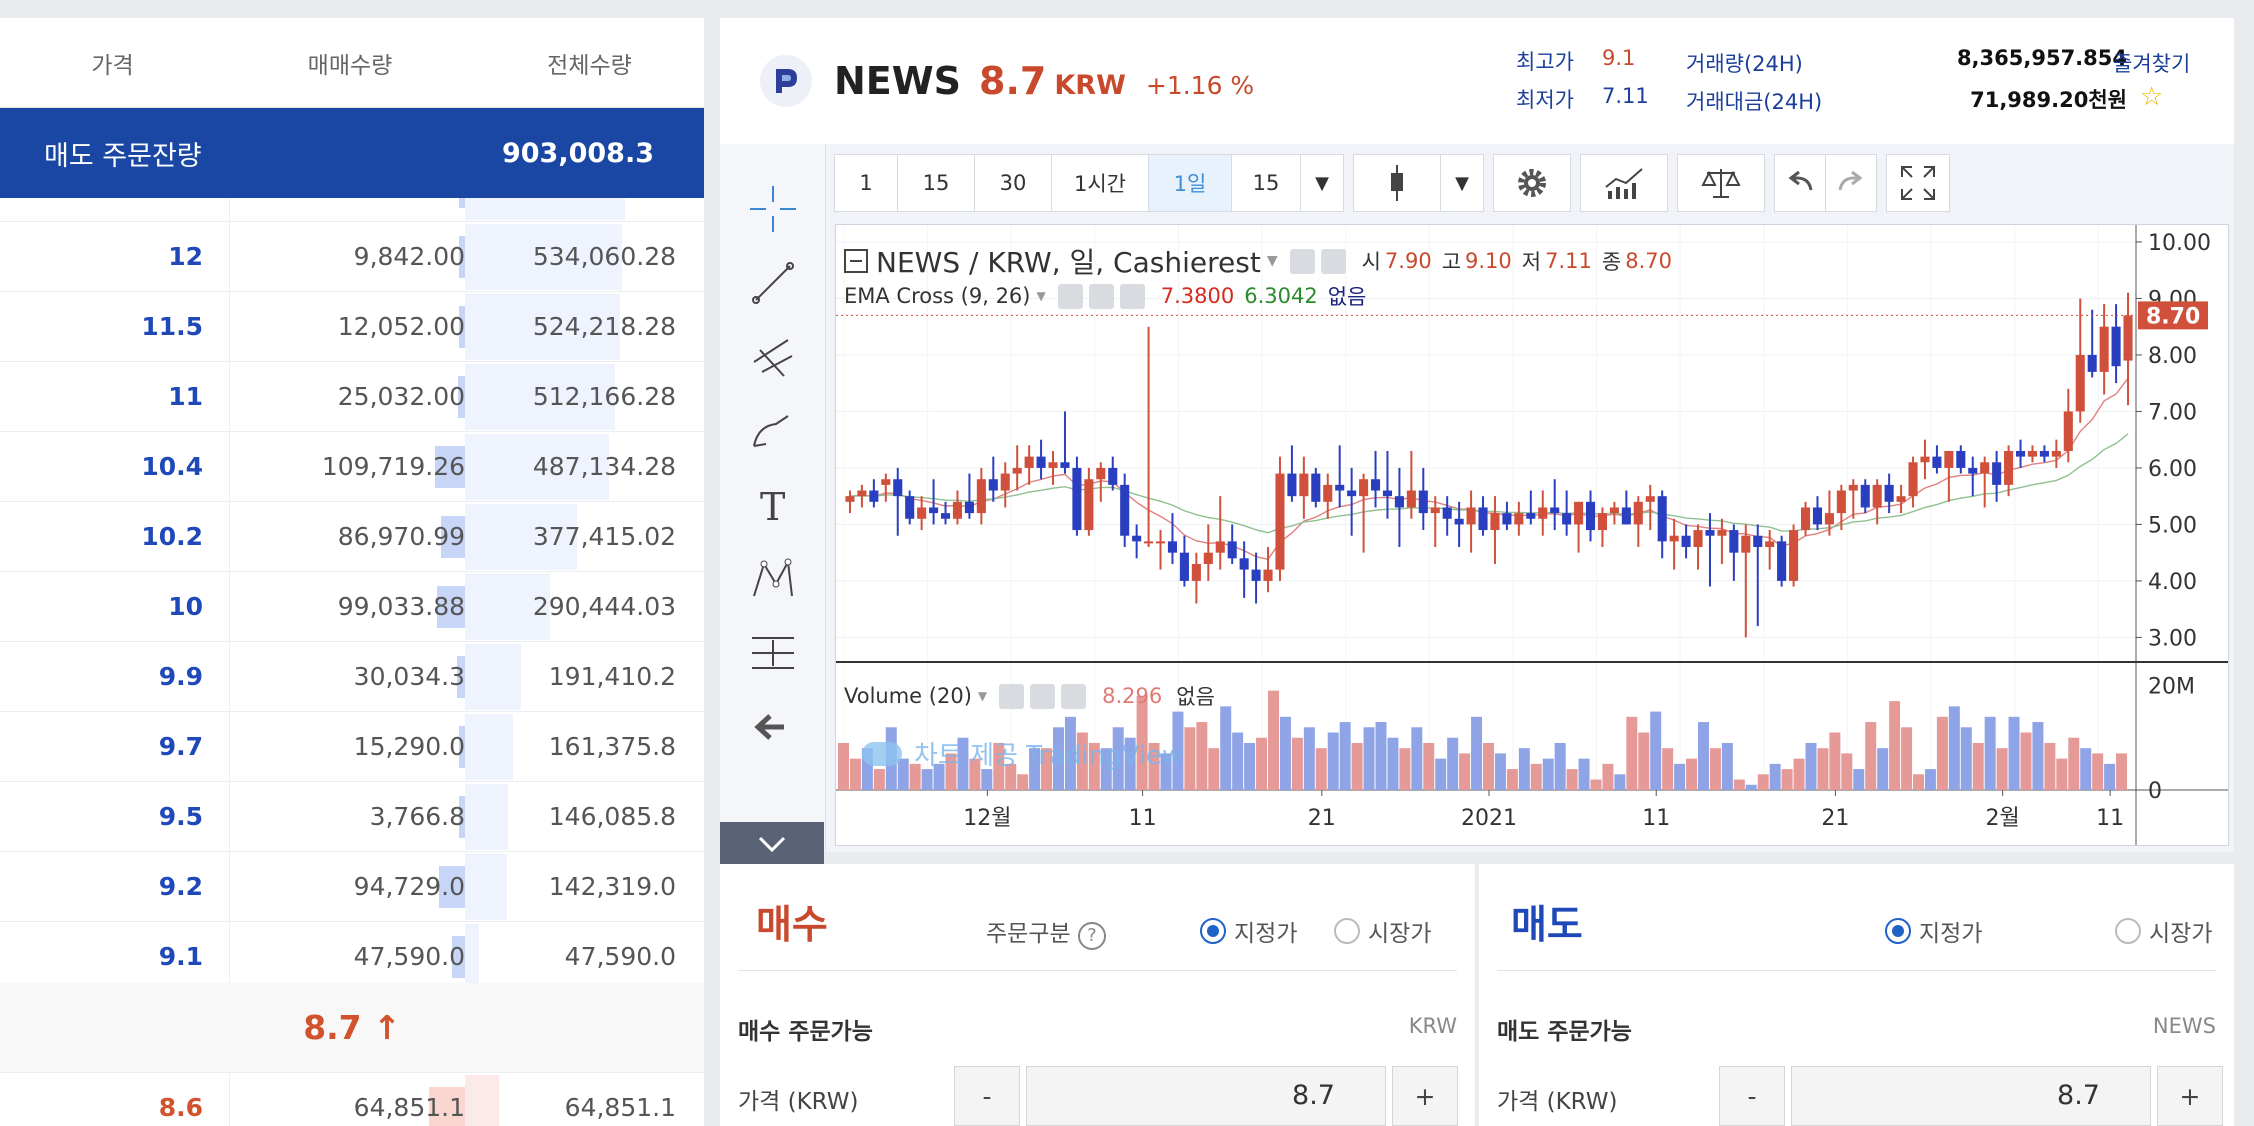 The height and width of the screenshot is (1126, 2254). Describe the element at coordinates (115, 676) in the screenshot. I see `ask-price: 9.9` at that location.